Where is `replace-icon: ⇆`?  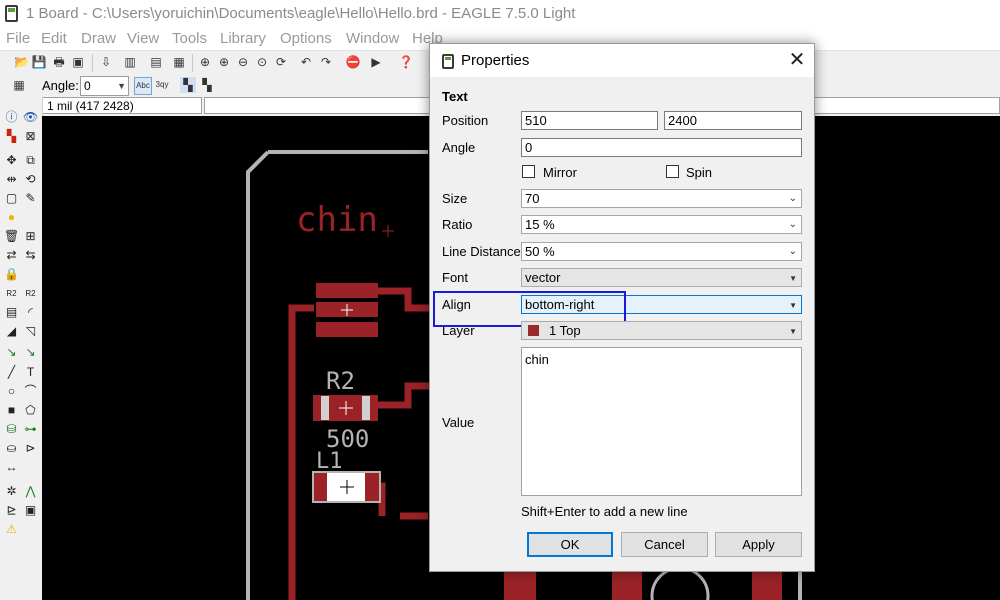 replace-icon: ⇆ is located at coordinates (30, 255).